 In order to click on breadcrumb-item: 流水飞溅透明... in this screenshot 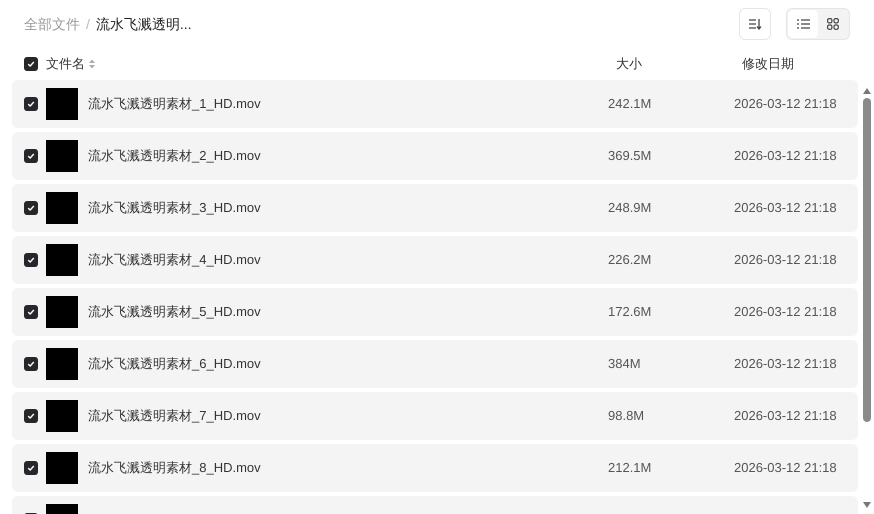, I will do `click(144, 24)`.